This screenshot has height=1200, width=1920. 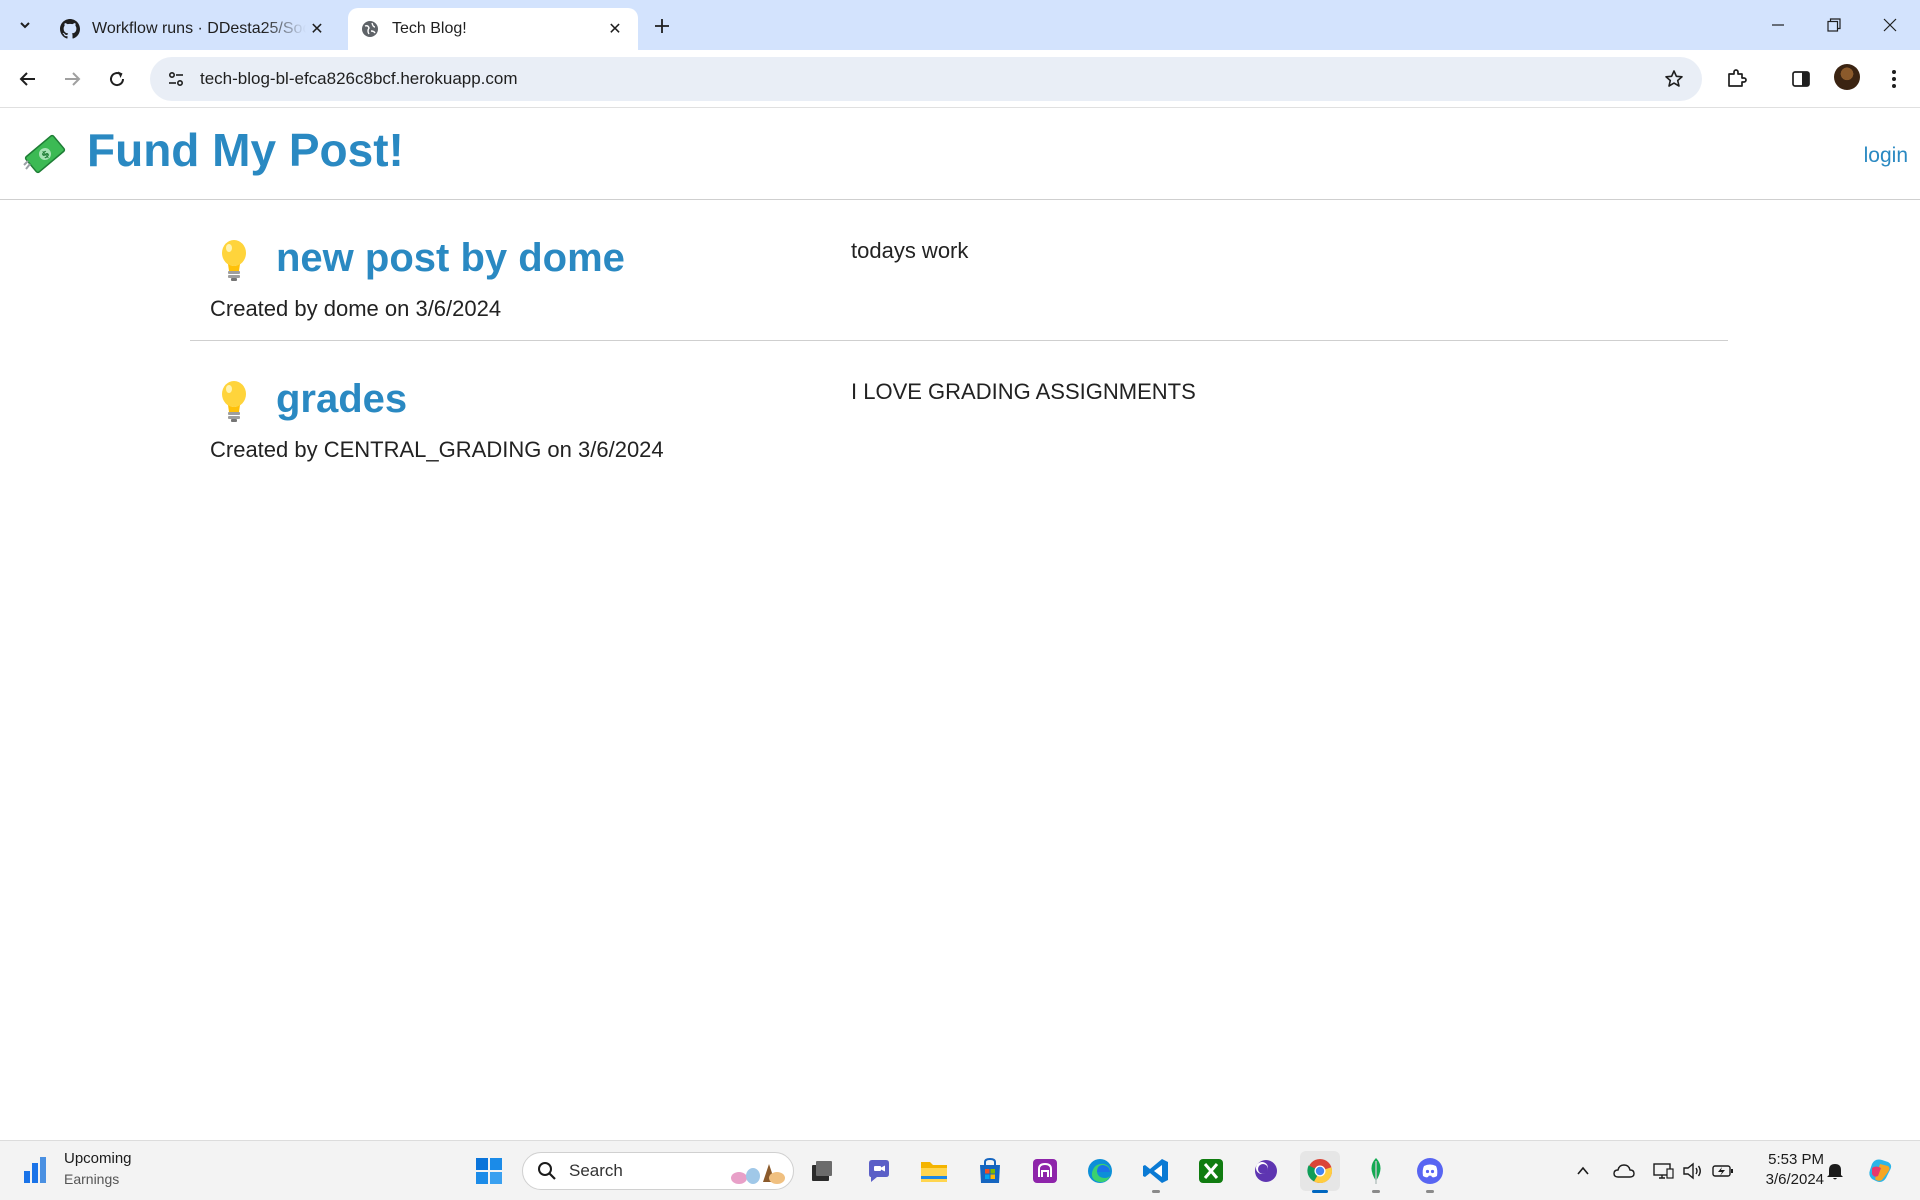 I want to click on url-text: tech-blog-bl-efca826c8bcf.herokuapp.com, so click(x=927, y=79).